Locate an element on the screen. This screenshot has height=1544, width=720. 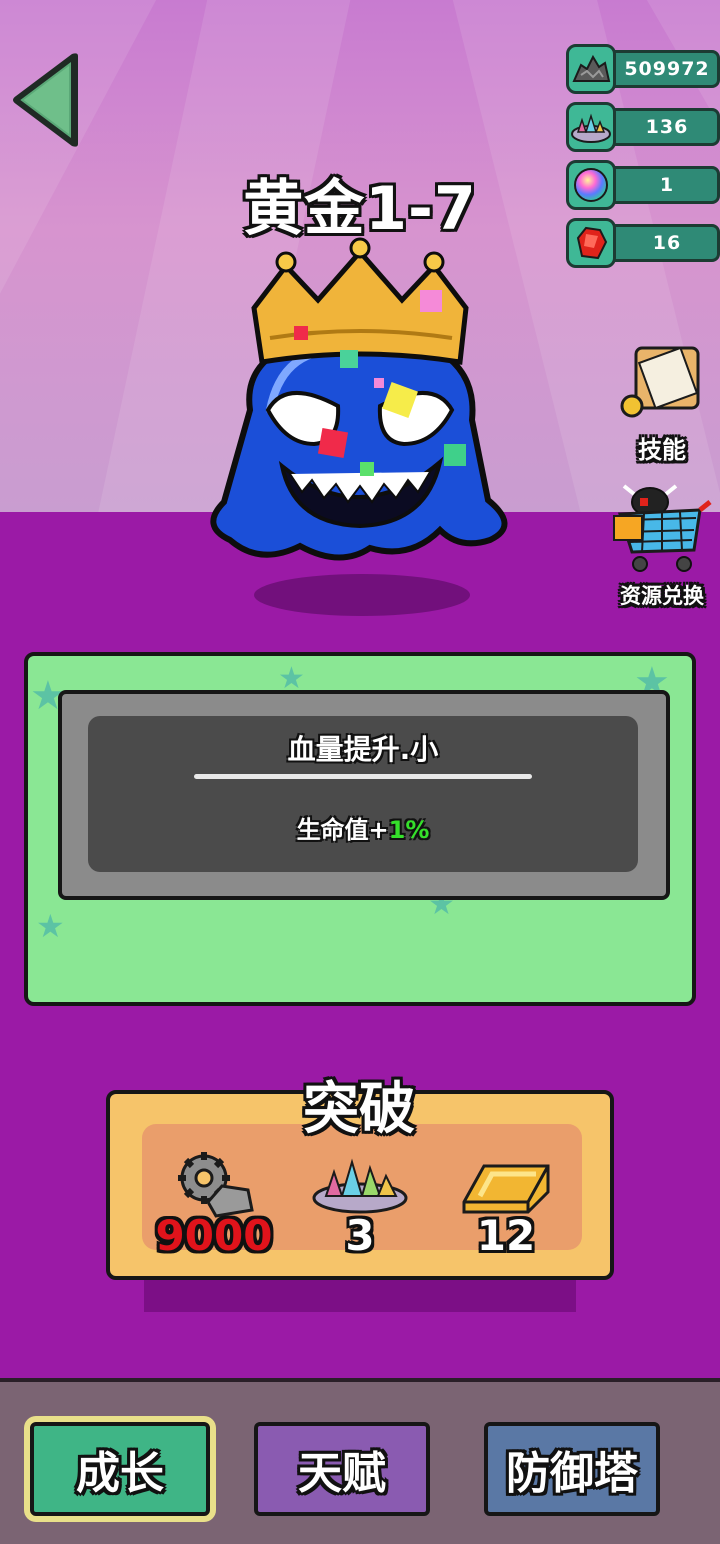
resource-orb: 1 is located at coordinates (643, 185).